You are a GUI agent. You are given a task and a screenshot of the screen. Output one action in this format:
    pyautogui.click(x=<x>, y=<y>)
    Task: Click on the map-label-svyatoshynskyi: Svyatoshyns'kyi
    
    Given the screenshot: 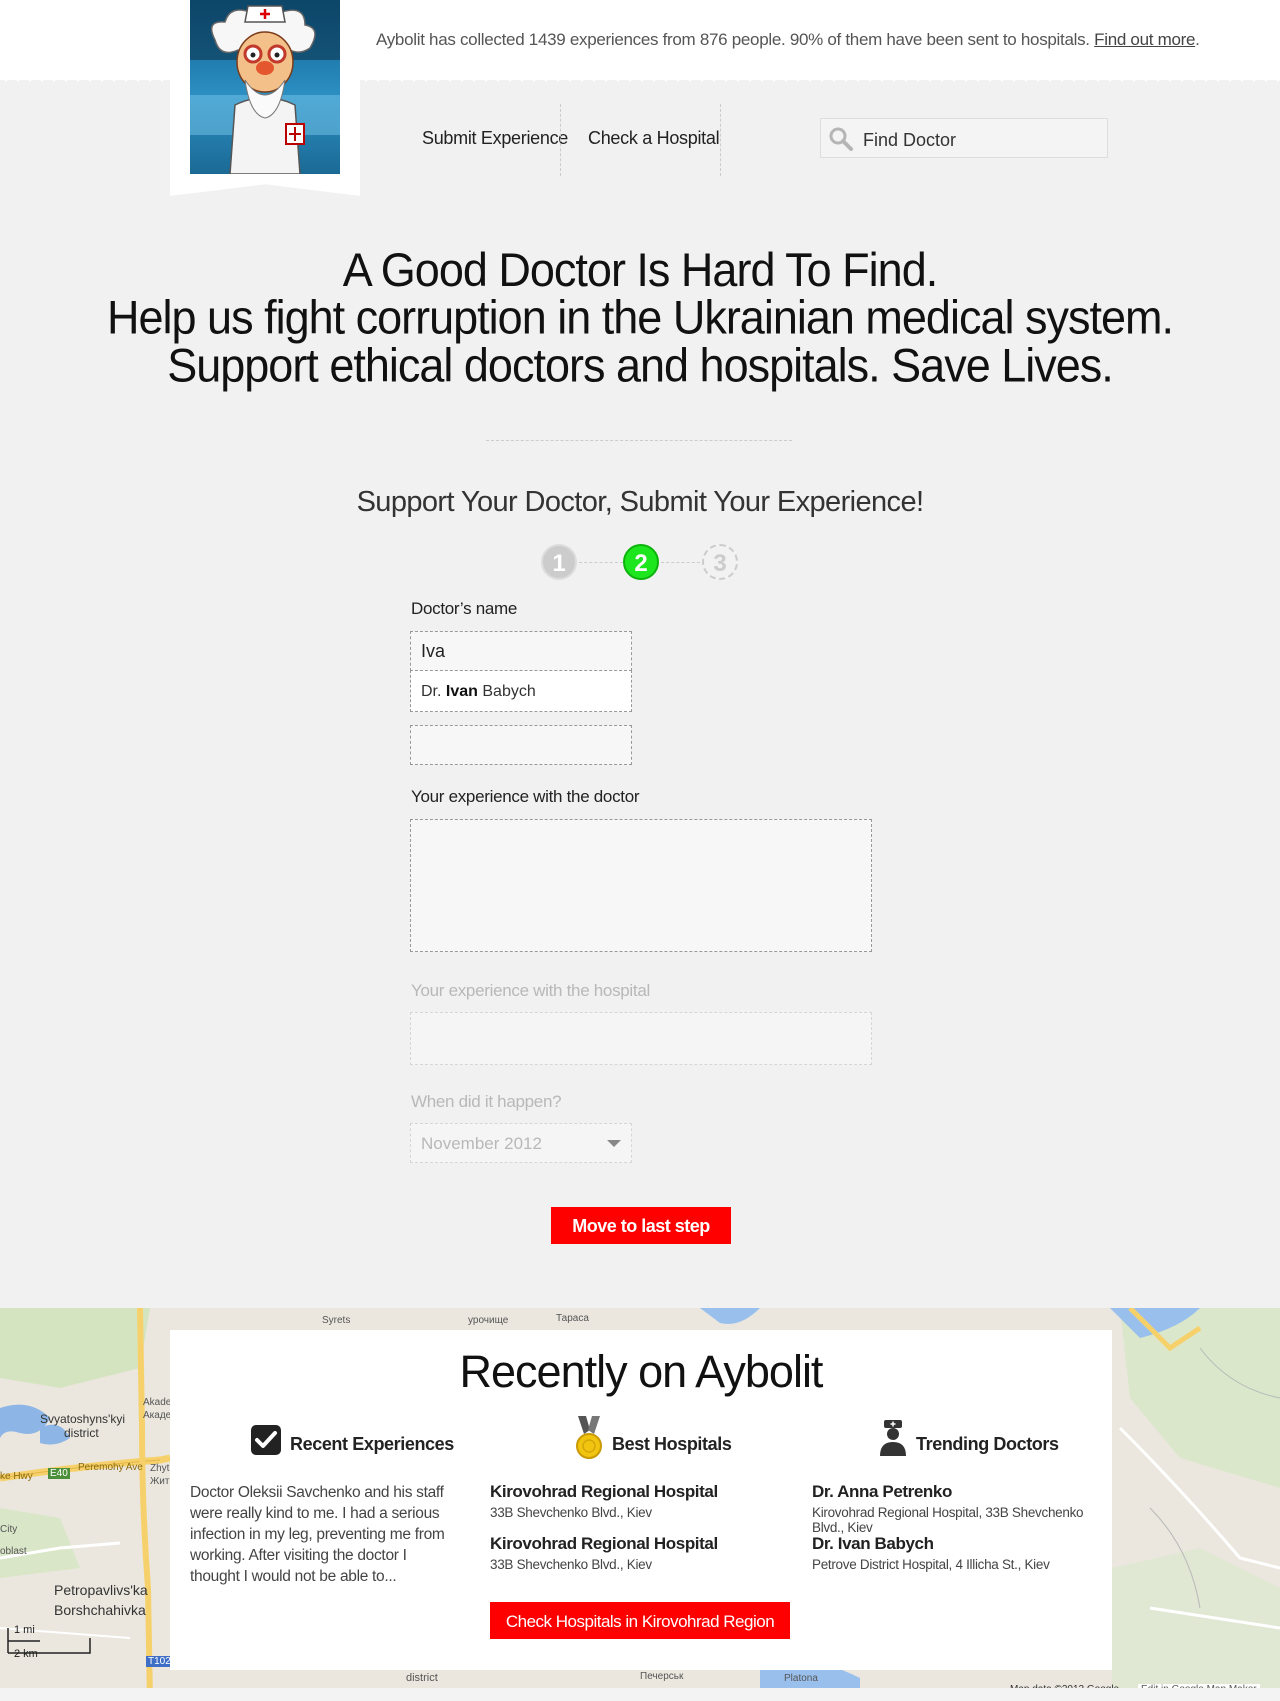 What is the action you would take?
    pyautogui.click(x=82, y=1419)
    